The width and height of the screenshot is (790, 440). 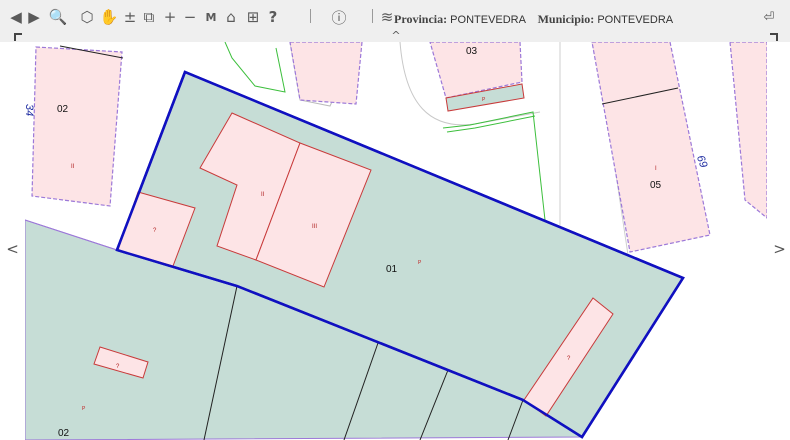 What do you see at coordinates (421, 19) in the screenshot?
I see `provincia-label: Provincia:` at bounding box center [421, 19].